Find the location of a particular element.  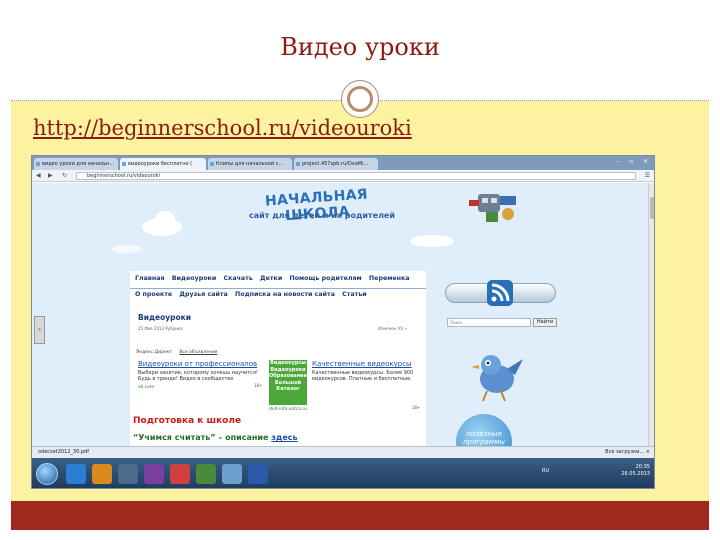

ie-icon is located at coordinates (76, 474).